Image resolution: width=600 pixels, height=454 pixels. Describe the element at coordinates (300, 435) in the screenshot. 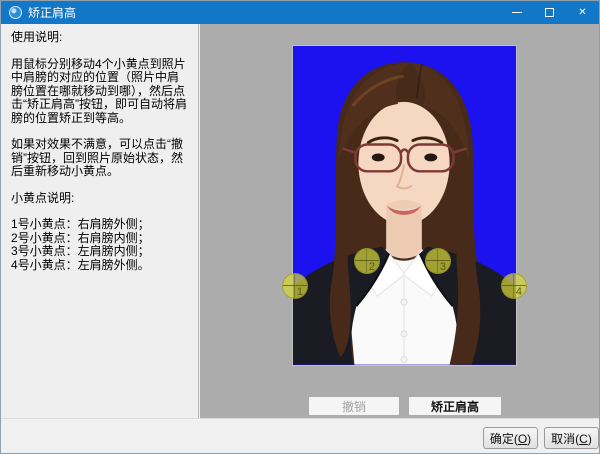

I see `footer-bar: 确定(O) 取消(C)` at that location.